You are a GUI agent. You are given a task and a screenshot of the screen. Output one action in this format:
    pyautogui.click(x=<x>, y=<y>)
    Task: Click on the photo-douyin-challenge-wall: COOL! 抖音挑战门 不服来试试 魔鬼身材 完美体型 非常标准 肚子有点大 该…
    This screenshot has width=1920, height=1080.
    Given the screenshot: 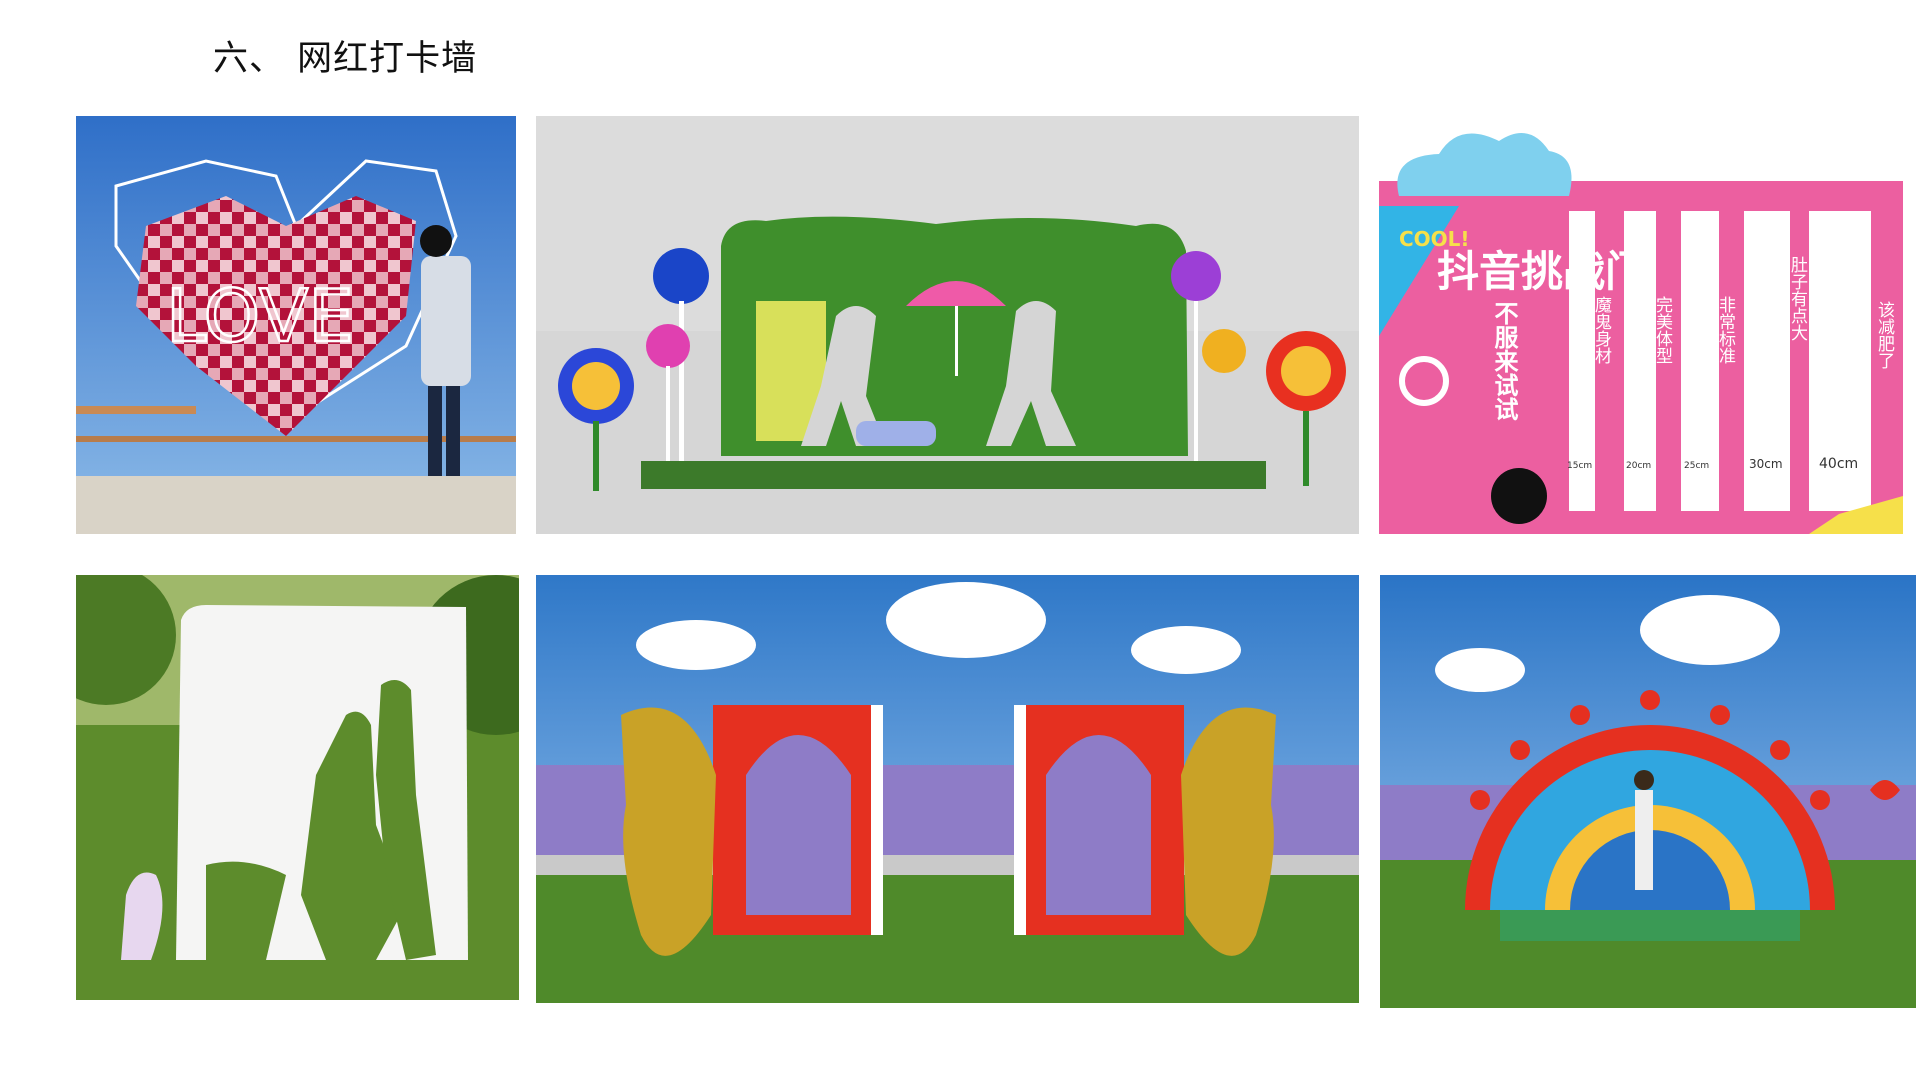 What is the action you would take?
    pyautogui.click(x=1641, y=325)
    